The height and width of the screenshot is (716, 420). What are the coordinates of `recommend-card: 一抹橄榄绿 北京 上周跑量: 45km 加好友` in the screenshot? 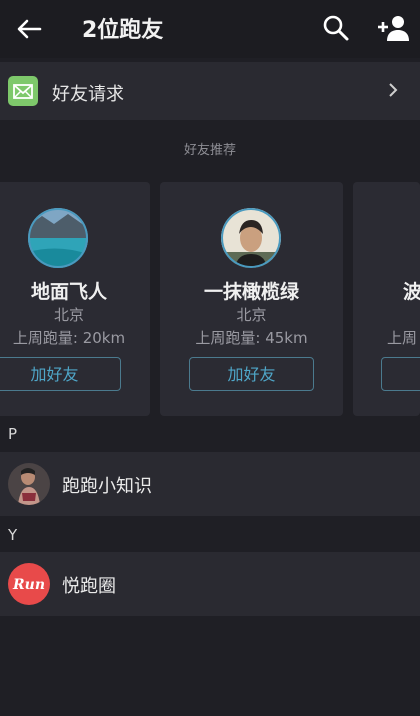 It's located at (251, 299).